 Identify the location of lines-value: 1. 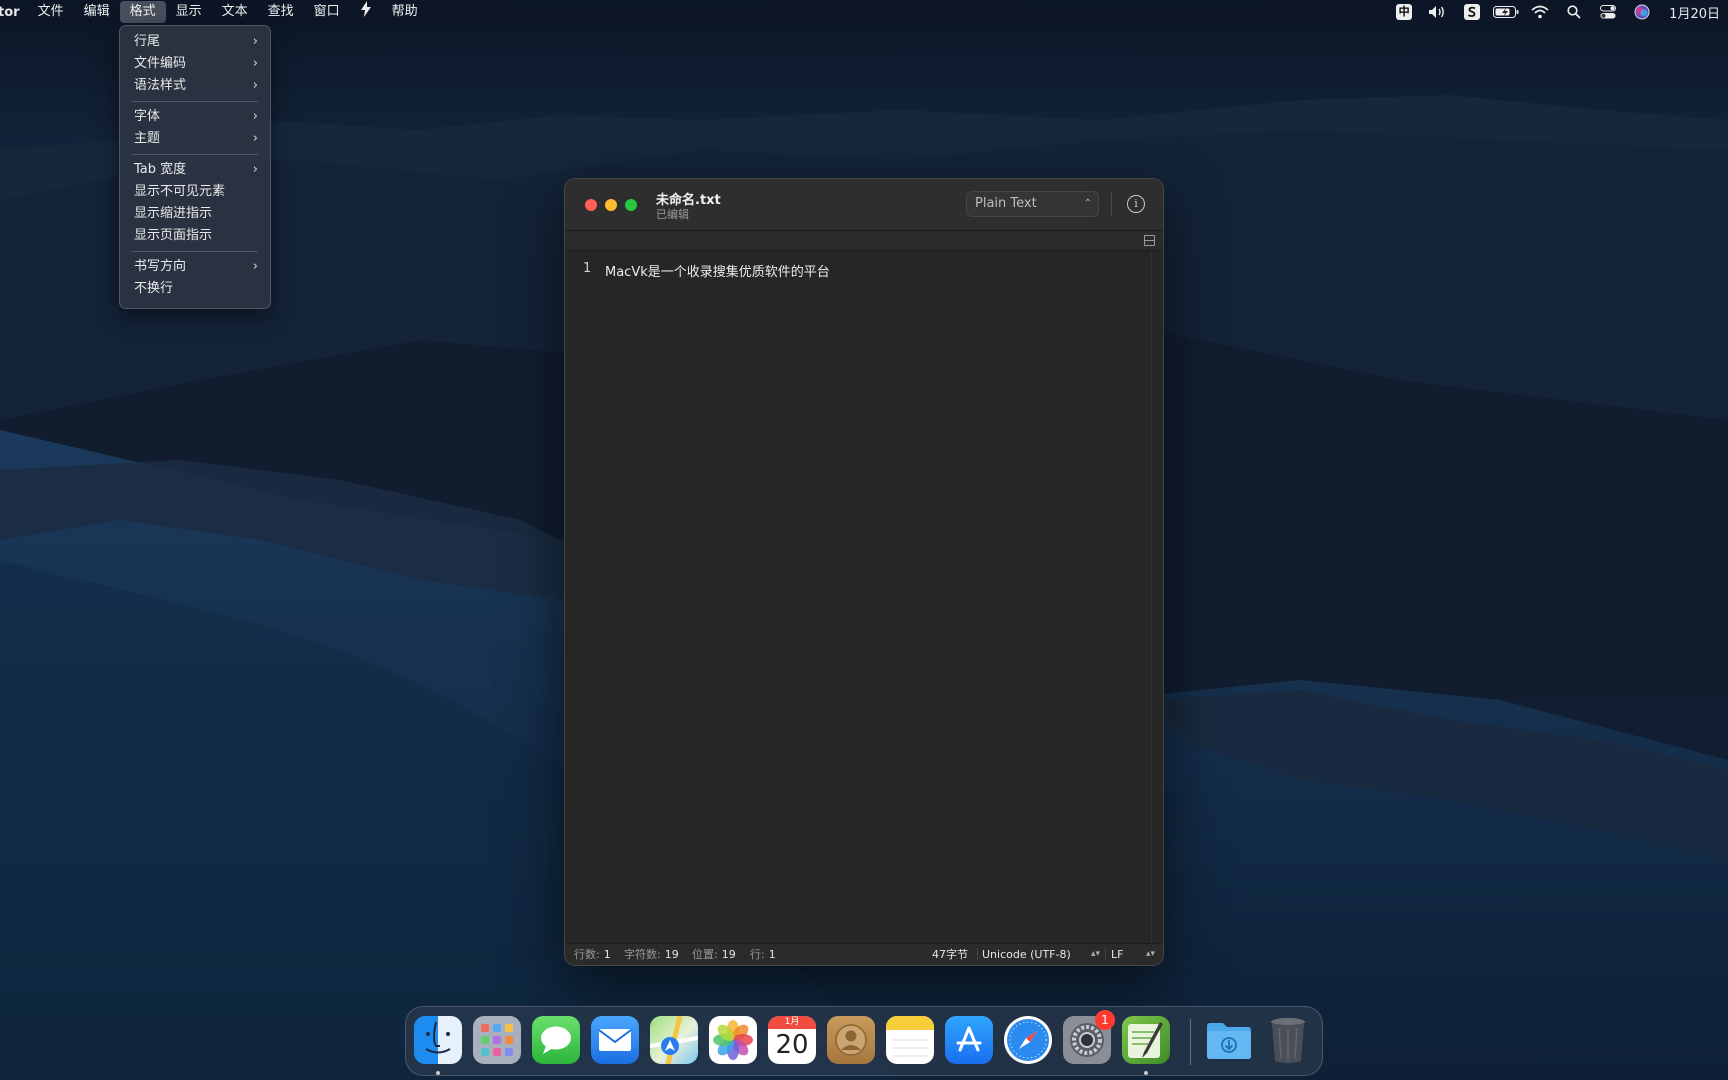
(607, 954).